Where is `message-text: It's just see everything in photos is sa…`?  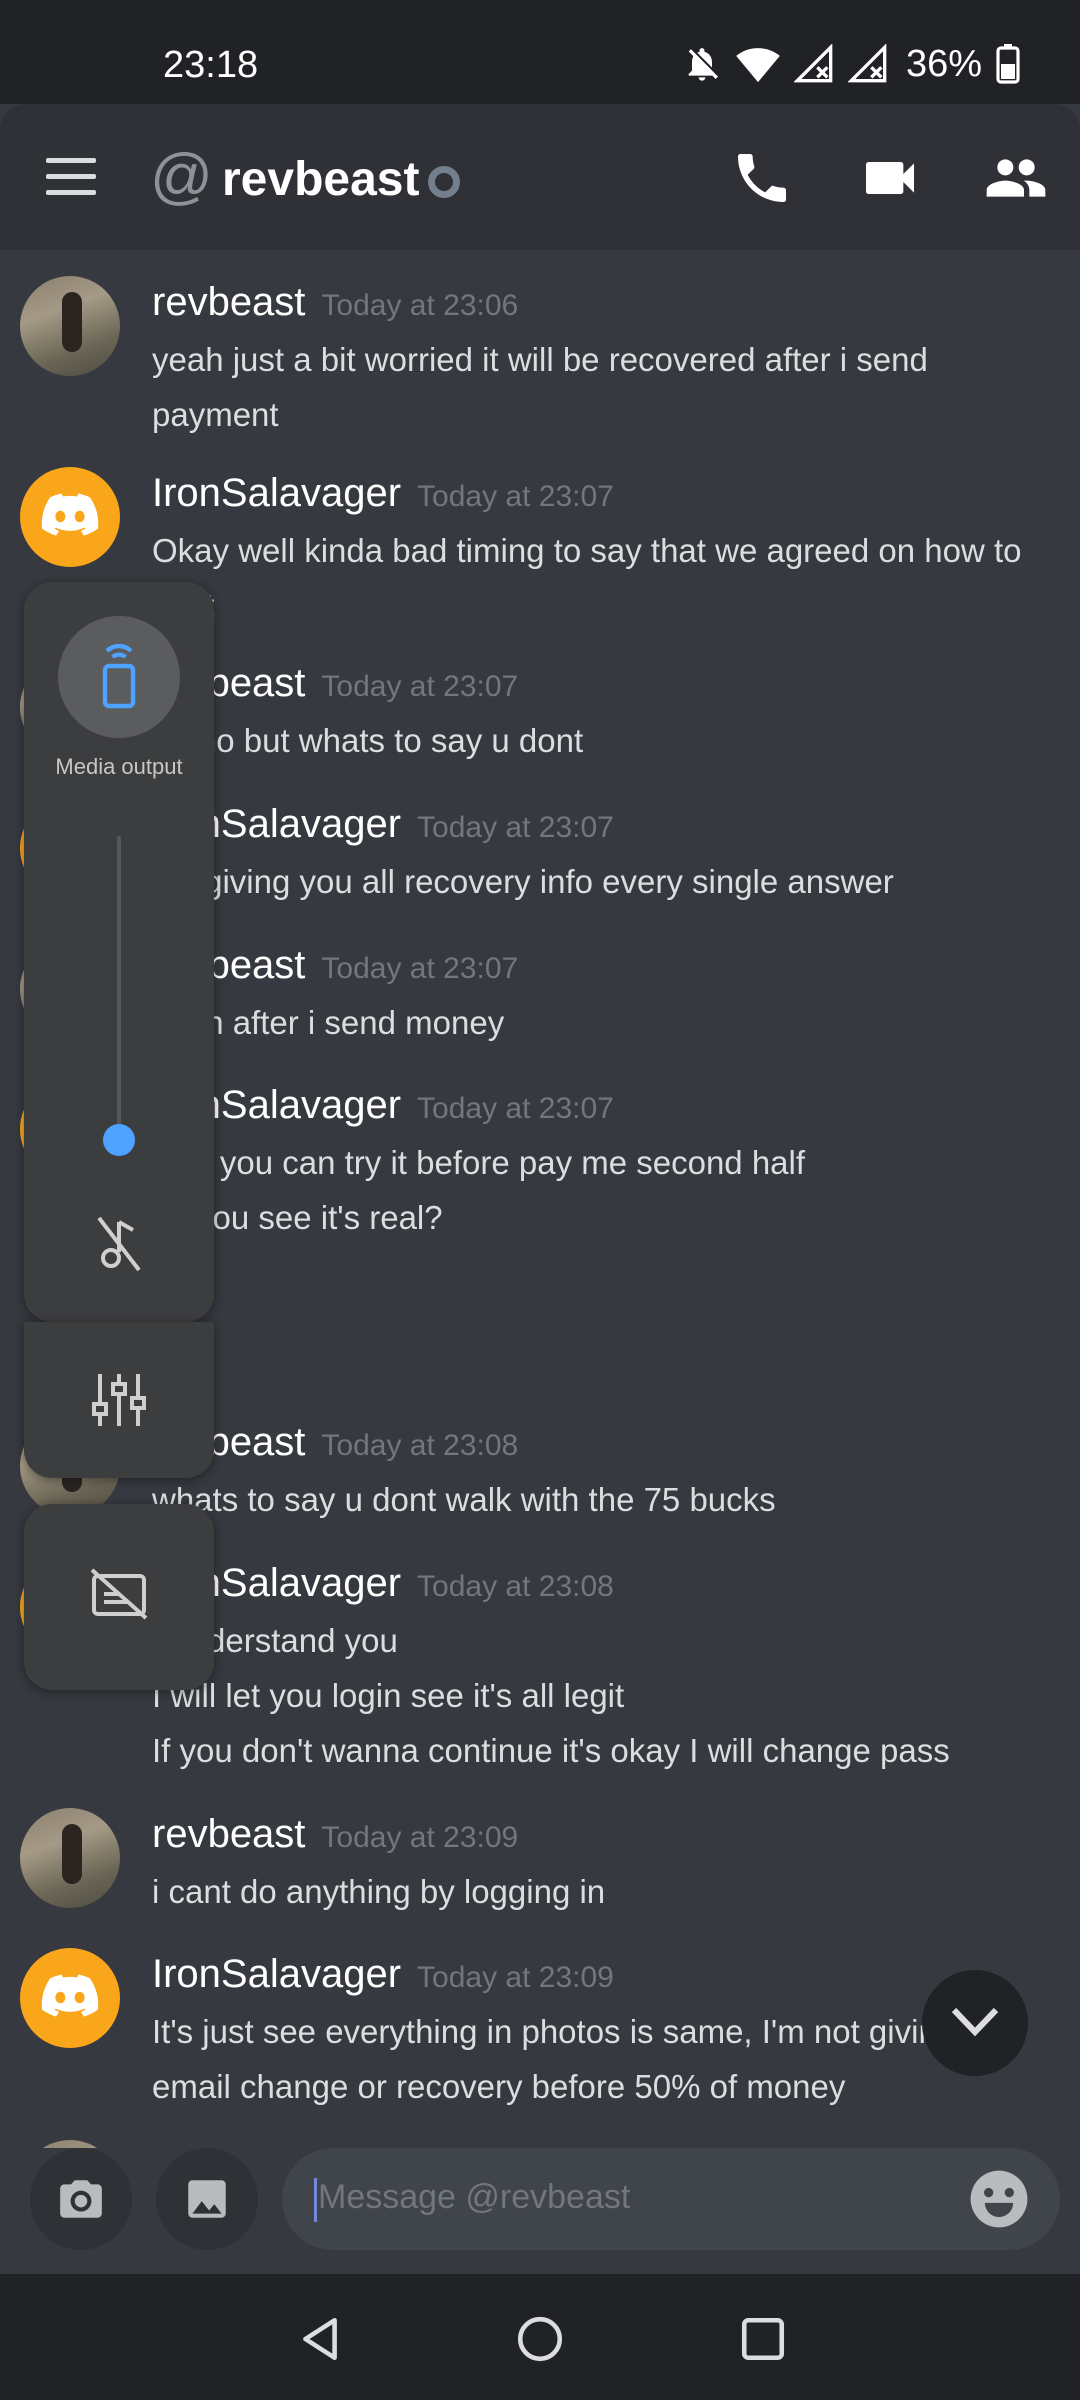 message-text: It's just see everything in photos is sa… is located at coordinates (554, 2031).